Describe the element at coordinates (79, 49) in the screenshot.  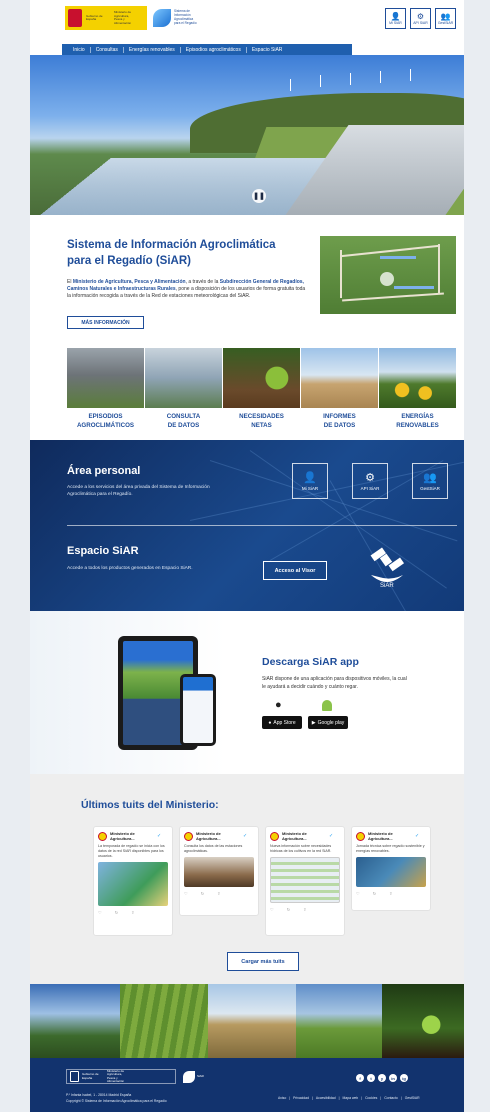
I see `nav-item-inicio: Inicio` at that location.